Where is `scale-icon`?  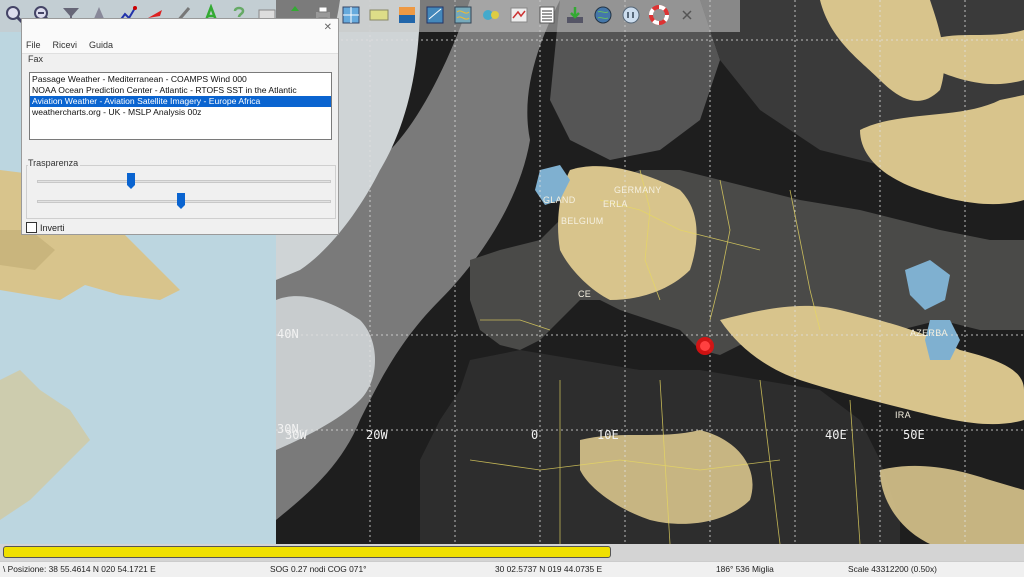
scale-icon is located at coordinates (631, 16).